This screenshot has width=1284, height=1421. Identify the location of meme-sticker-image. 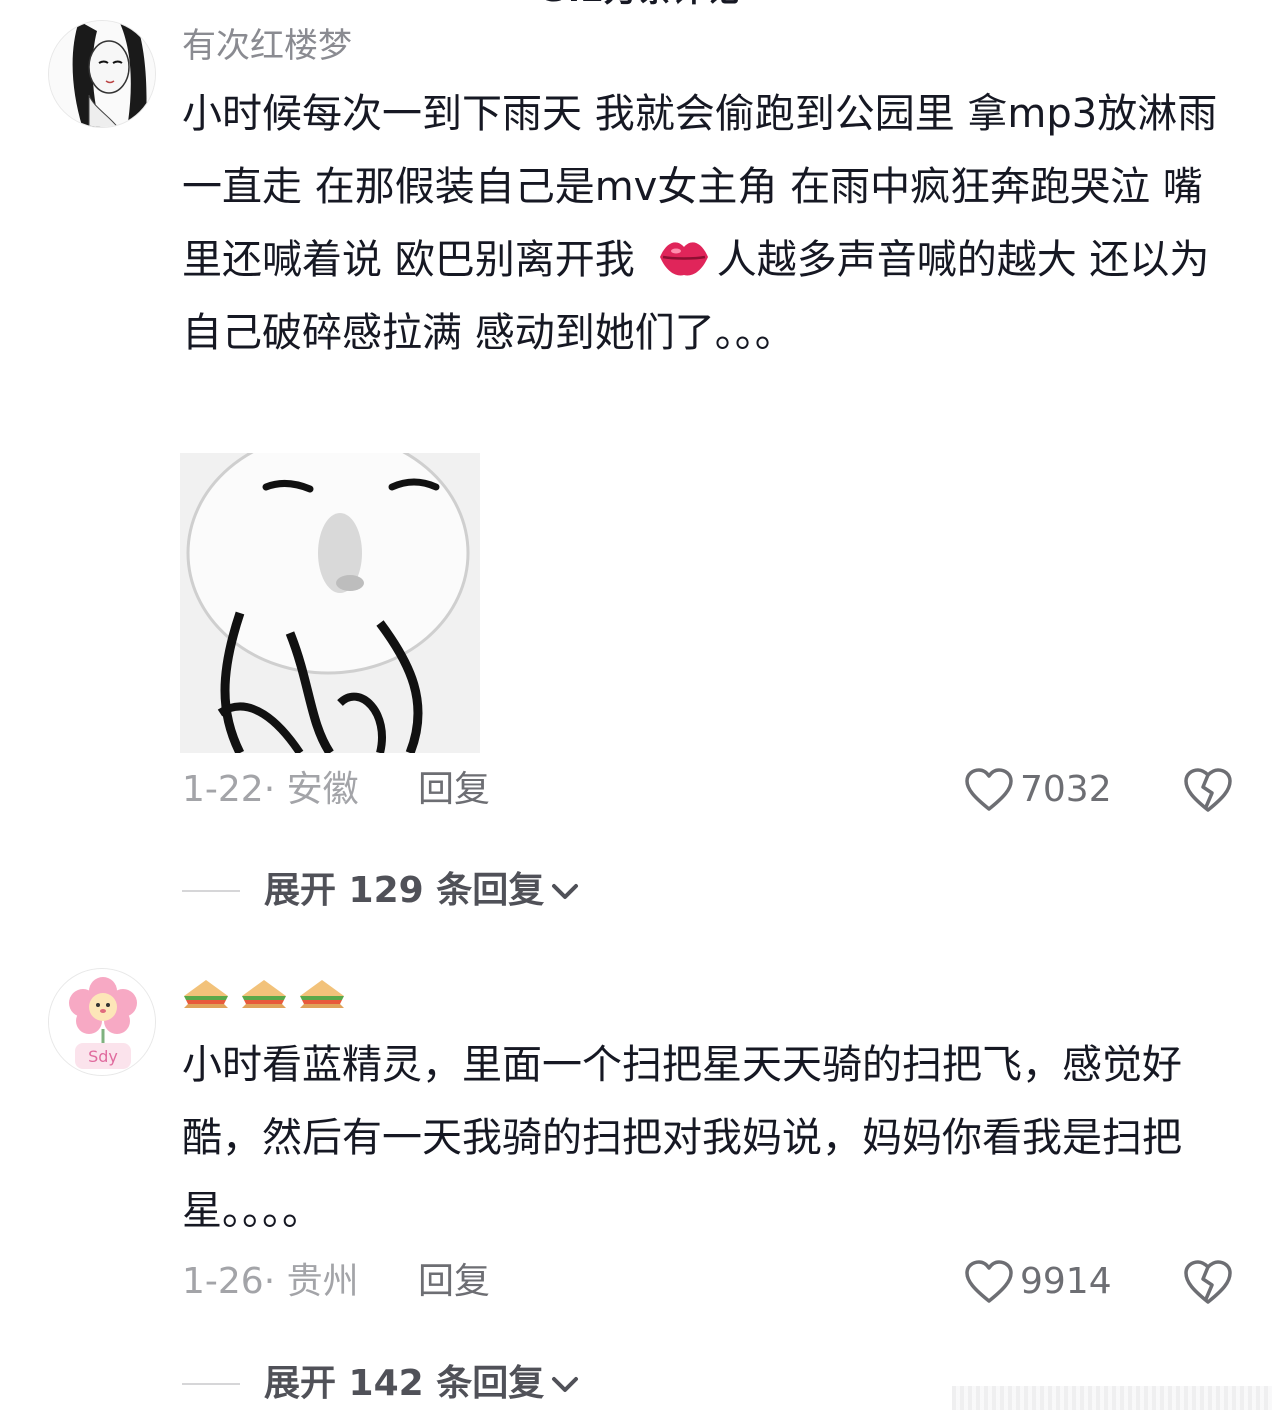
(330, 603).